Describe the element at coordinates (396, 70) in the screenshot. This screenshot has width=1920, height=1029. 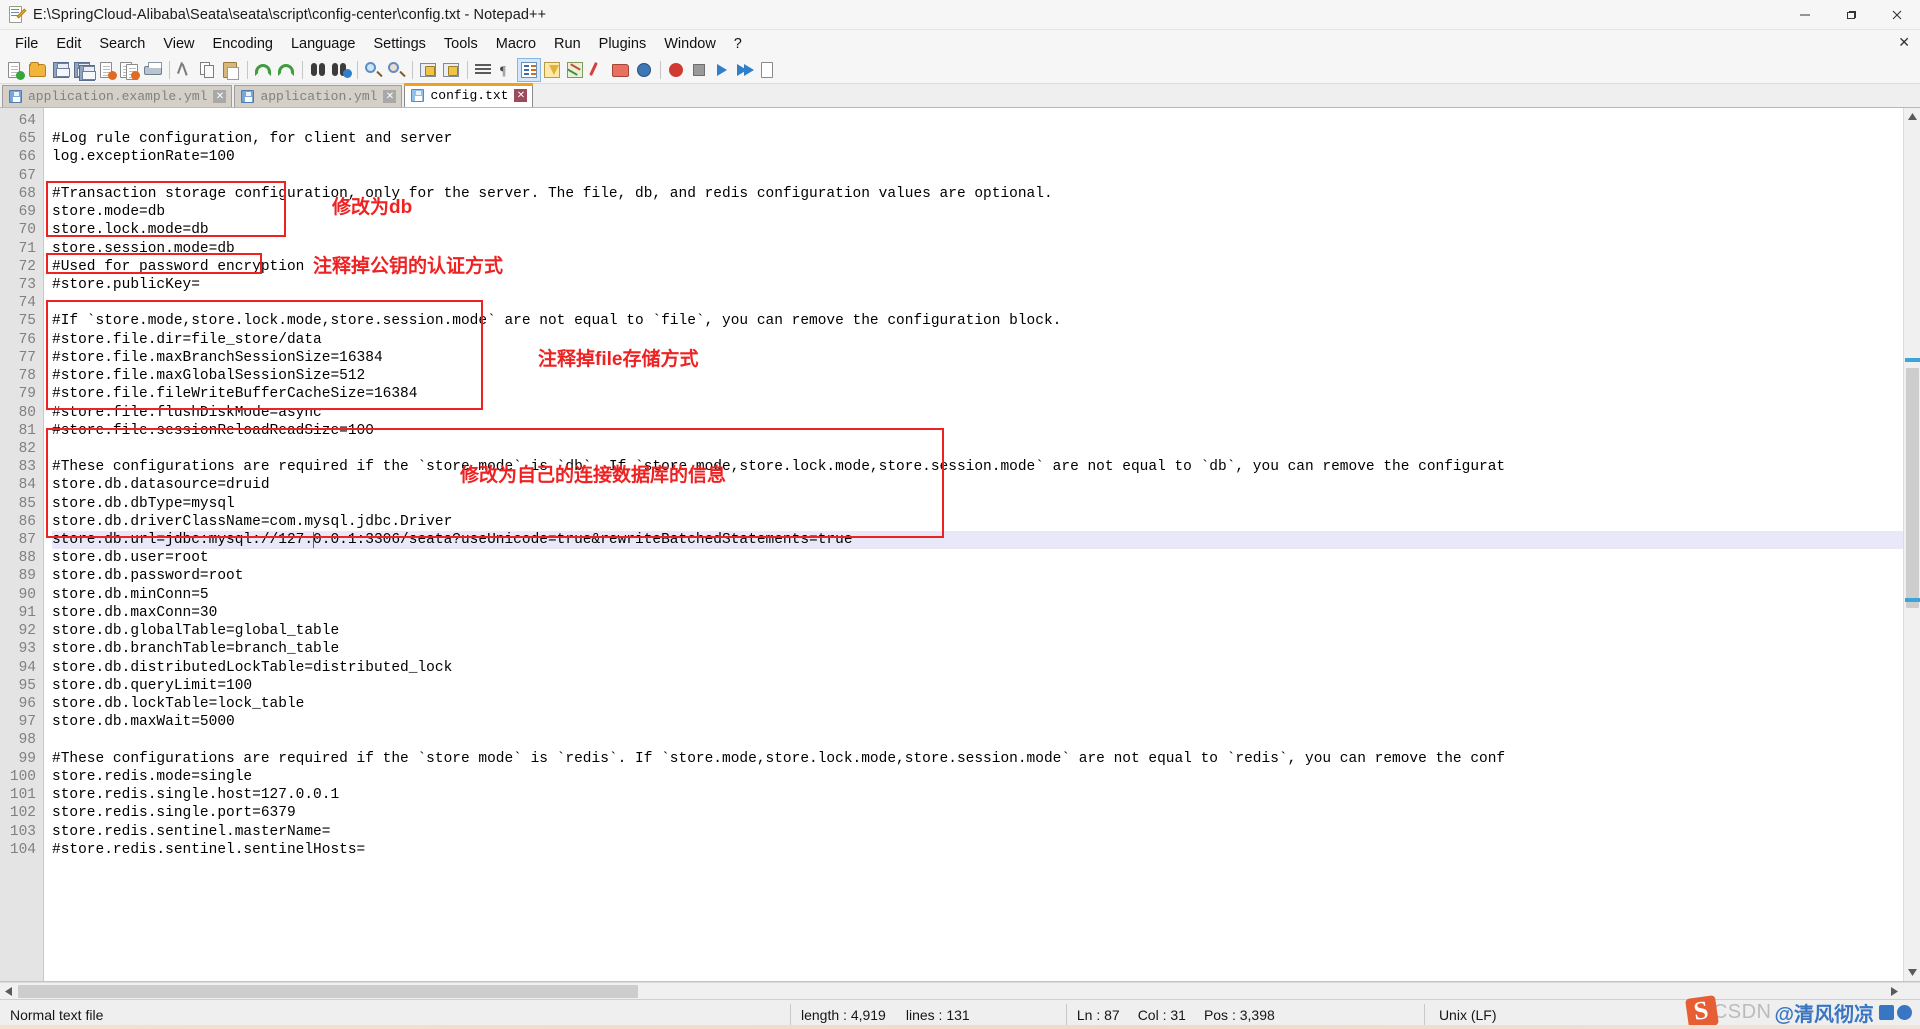
I see `zoom-out-icon` at that location.